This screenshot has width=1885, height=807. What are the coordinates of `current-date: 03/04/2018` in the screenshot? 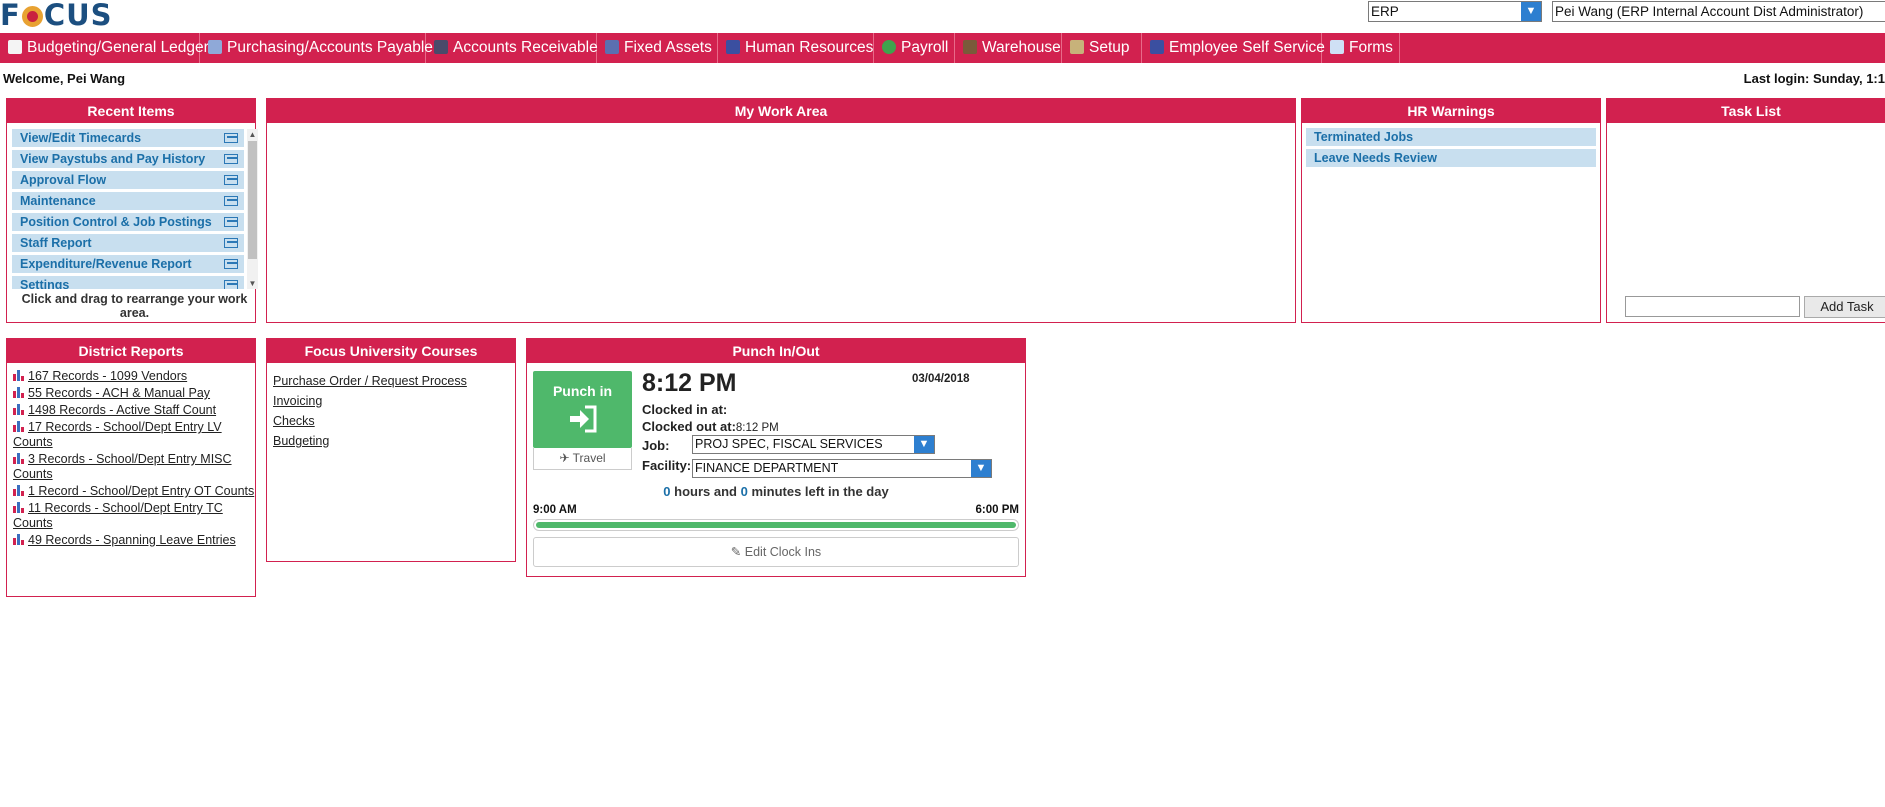 It's located at (941, 379).